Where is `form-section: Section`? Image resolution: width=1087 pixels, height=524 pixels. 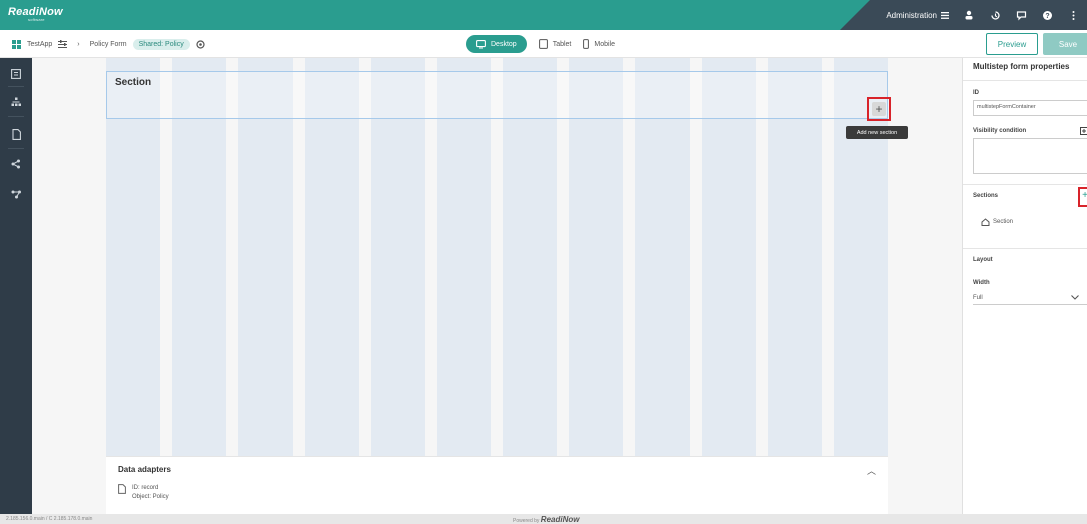 form-section: Section is located at coordinates (497, 95).